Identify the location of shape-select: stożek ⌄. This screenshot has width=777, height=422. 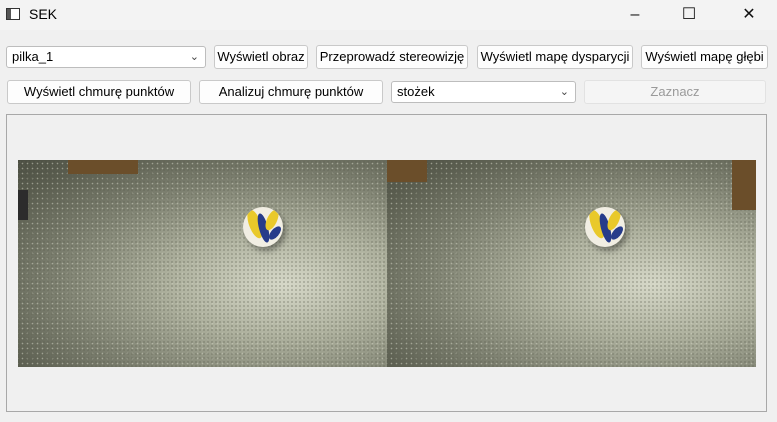
(483, 92).